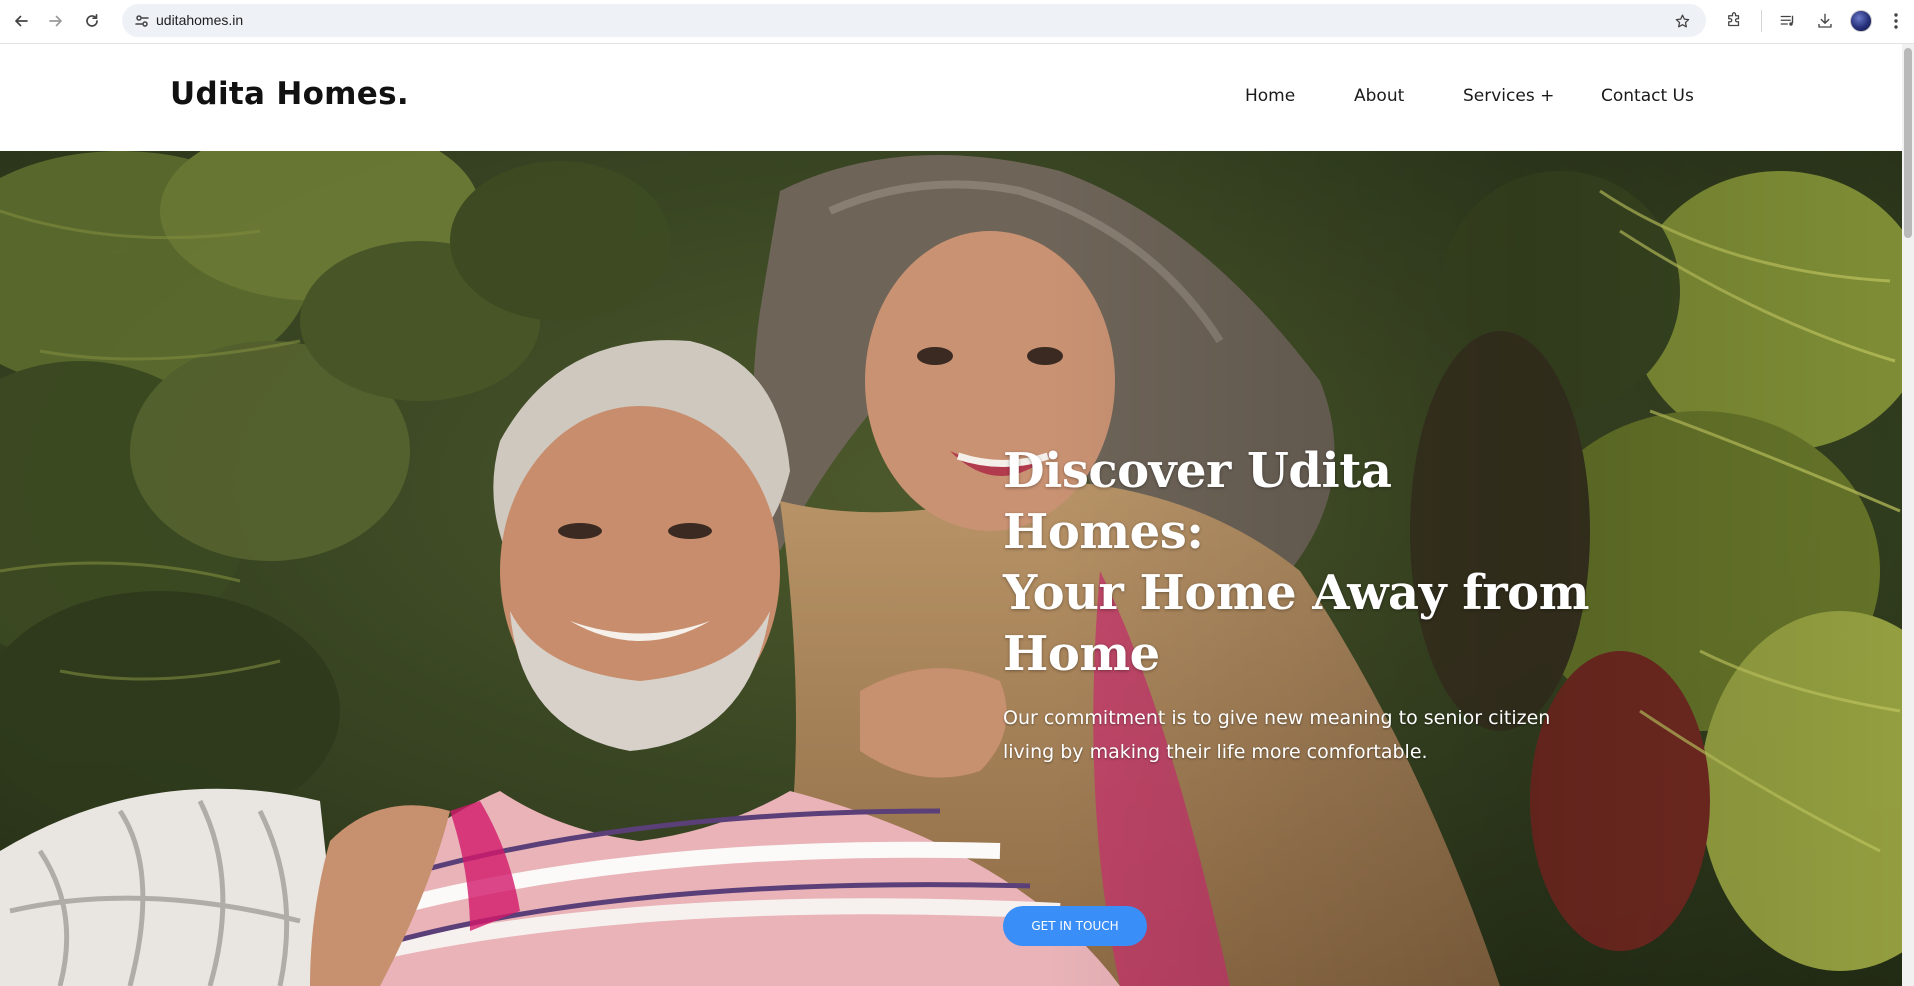  What do you see at coordinates (142, 21) in the screenshot?
I see `tune-icon` at bounding box center [142, 21].